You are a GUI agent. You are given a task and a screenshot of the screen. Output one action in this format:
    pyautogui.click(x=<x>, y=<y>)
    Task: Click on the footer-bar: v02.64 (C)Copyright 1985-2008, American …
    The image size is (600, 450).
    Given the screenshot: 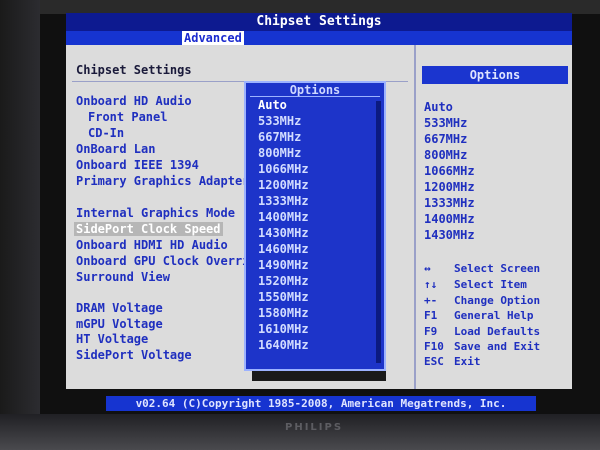 What is the action you would take?
    pyautogui.click(x=321, y=403)
    